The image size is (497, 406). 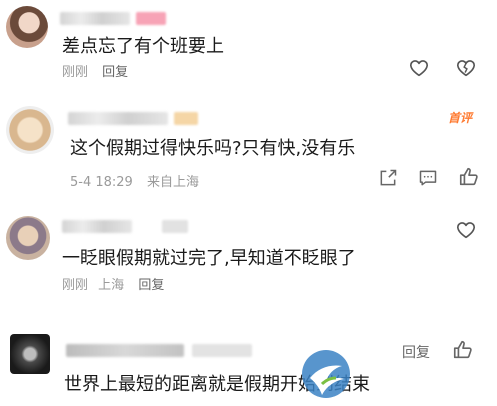 I want to click on comment-text: 这个假期过得快乐吗?只有快,没有乐, so click(x=213, y=148).